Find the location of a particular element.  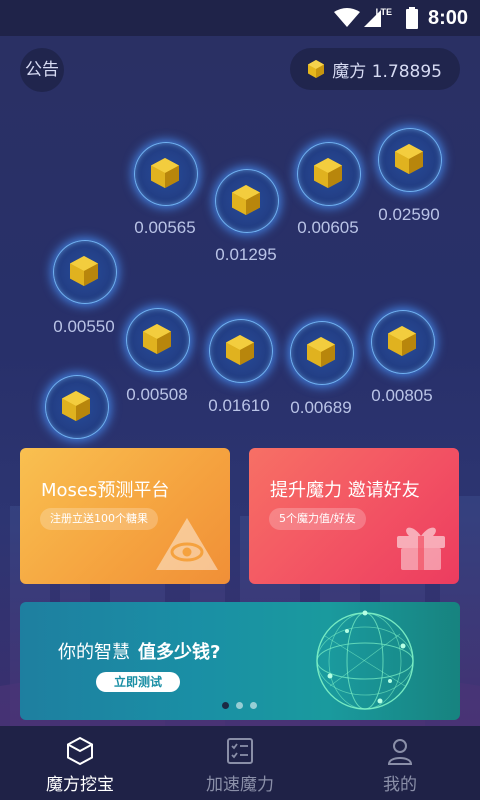

user-icon is located at coordinates (400, 752).